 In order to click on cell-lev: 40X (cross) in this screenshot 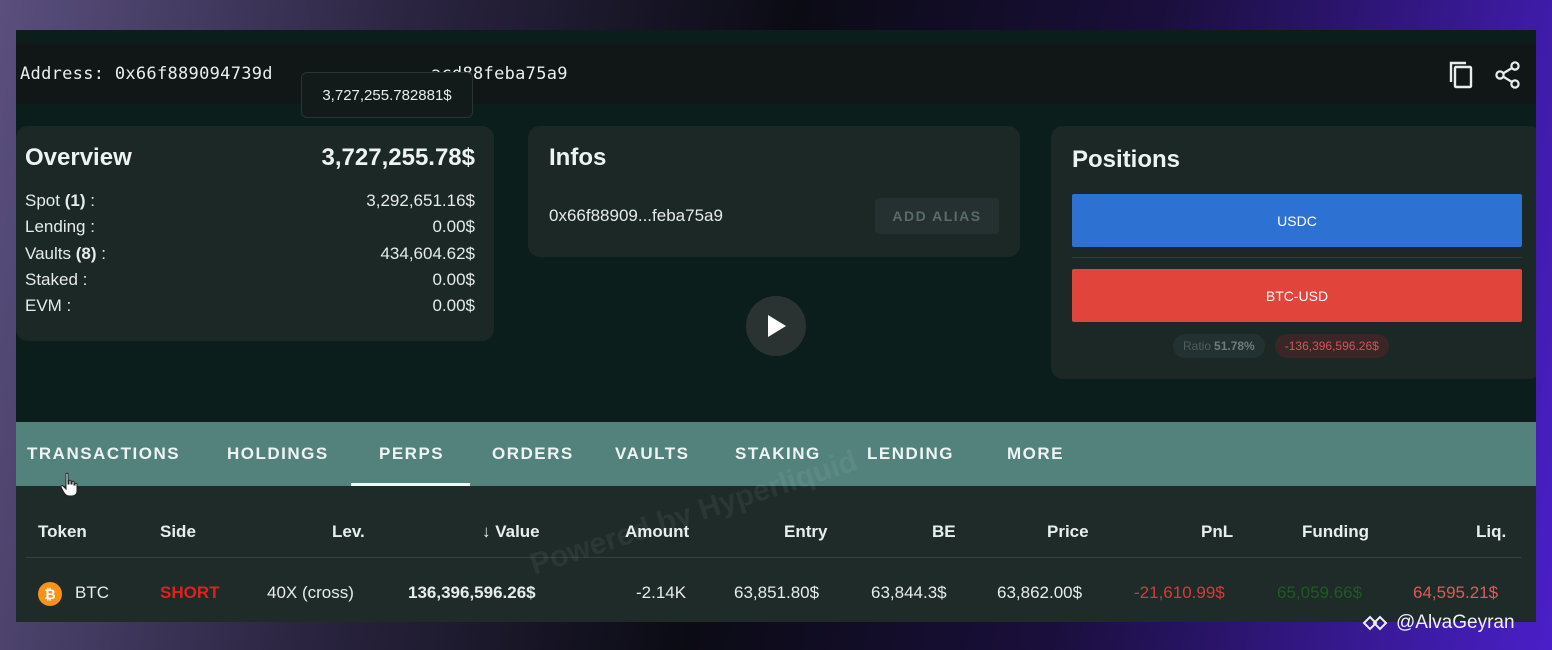, I will do `click(310, 592)`.